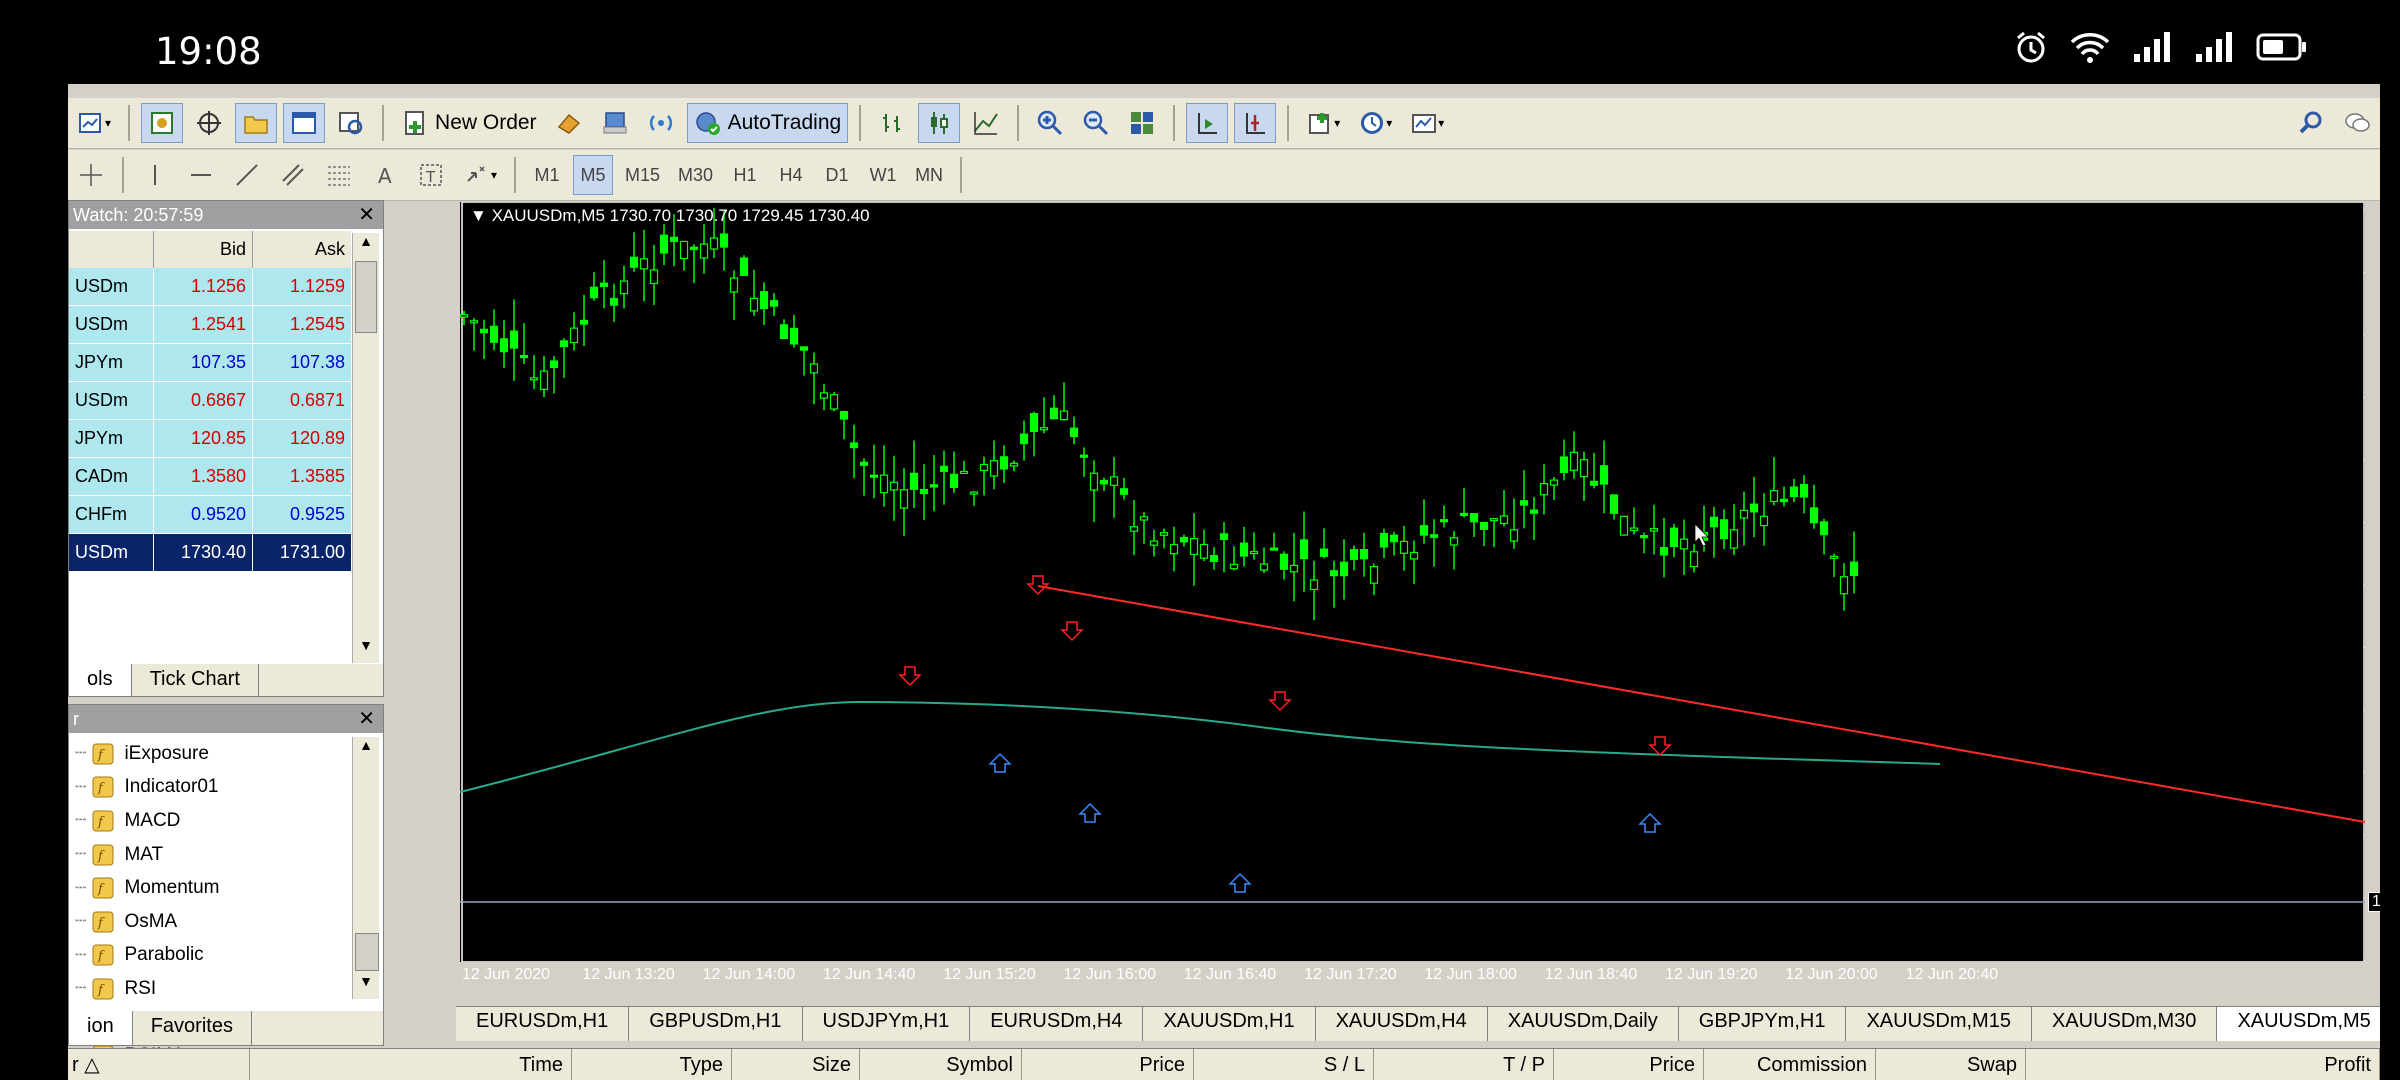 Image resolution: width=2400 pixels, height=1080 pixels. I want to click on terminal-column-header: S / L, so click(1284, 1064).